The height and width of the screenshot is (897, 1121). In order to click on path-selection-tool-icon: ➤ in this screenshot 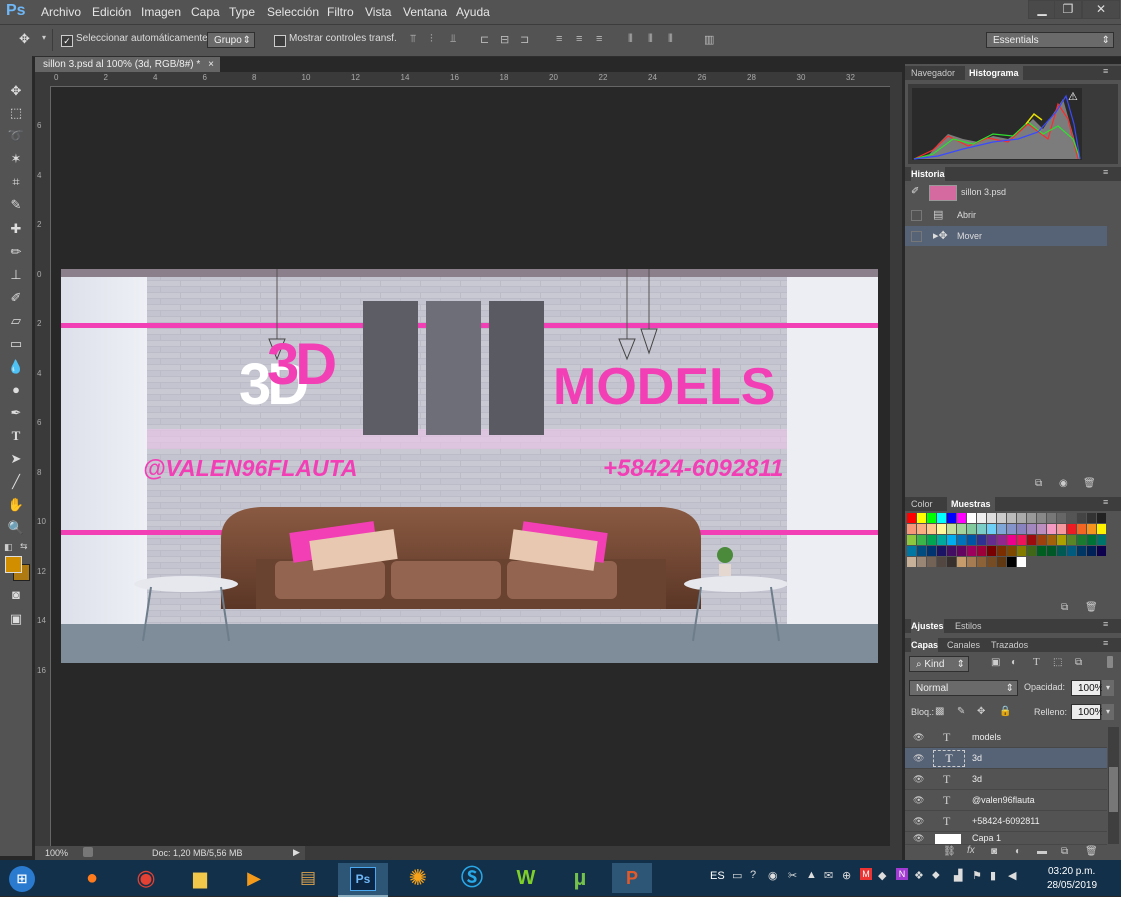, I will do `click(16, 459)`.